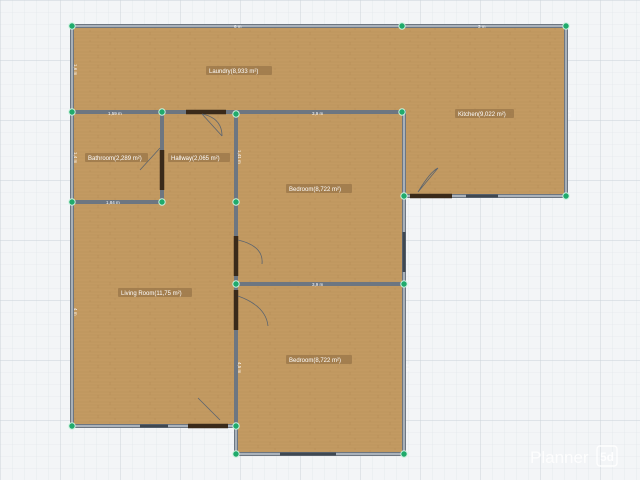 The height and width of the screenshot is (480, 640). I want to click on brand-badge: 5d, so click(607, 457).